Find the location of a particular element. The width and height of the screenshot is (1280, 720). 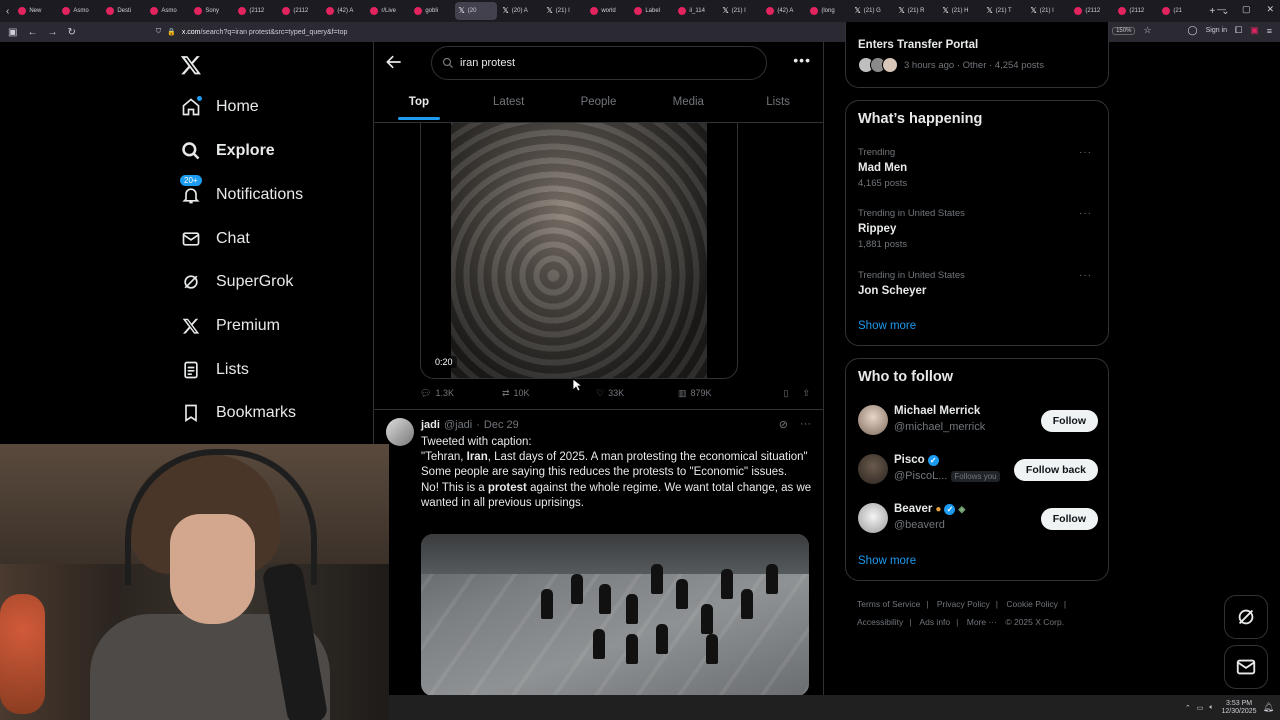

browser-tab: gobli is located at coordinates (432, 11).